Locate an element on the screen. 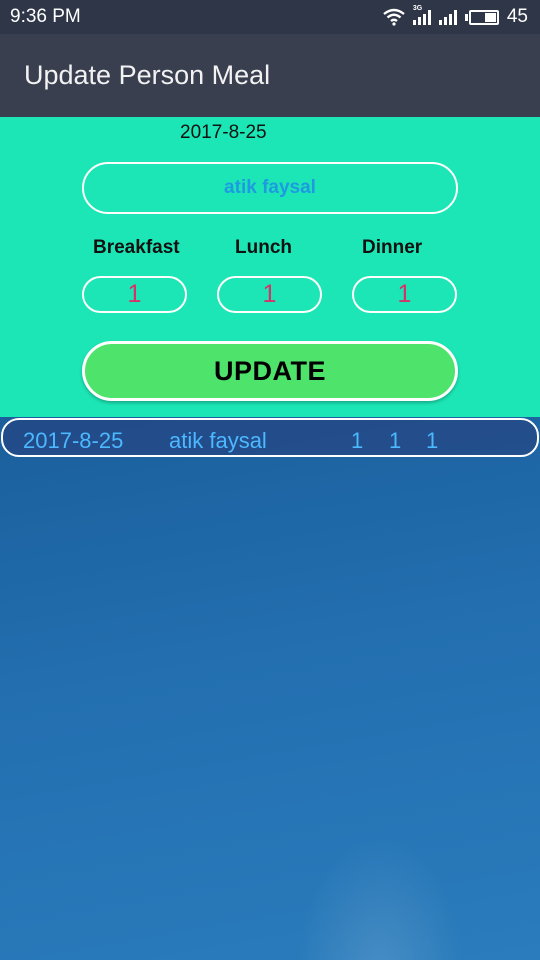 This screenshot has height=960, width=540. person-name-field: atik faysal is located at coordinates (270, 188).